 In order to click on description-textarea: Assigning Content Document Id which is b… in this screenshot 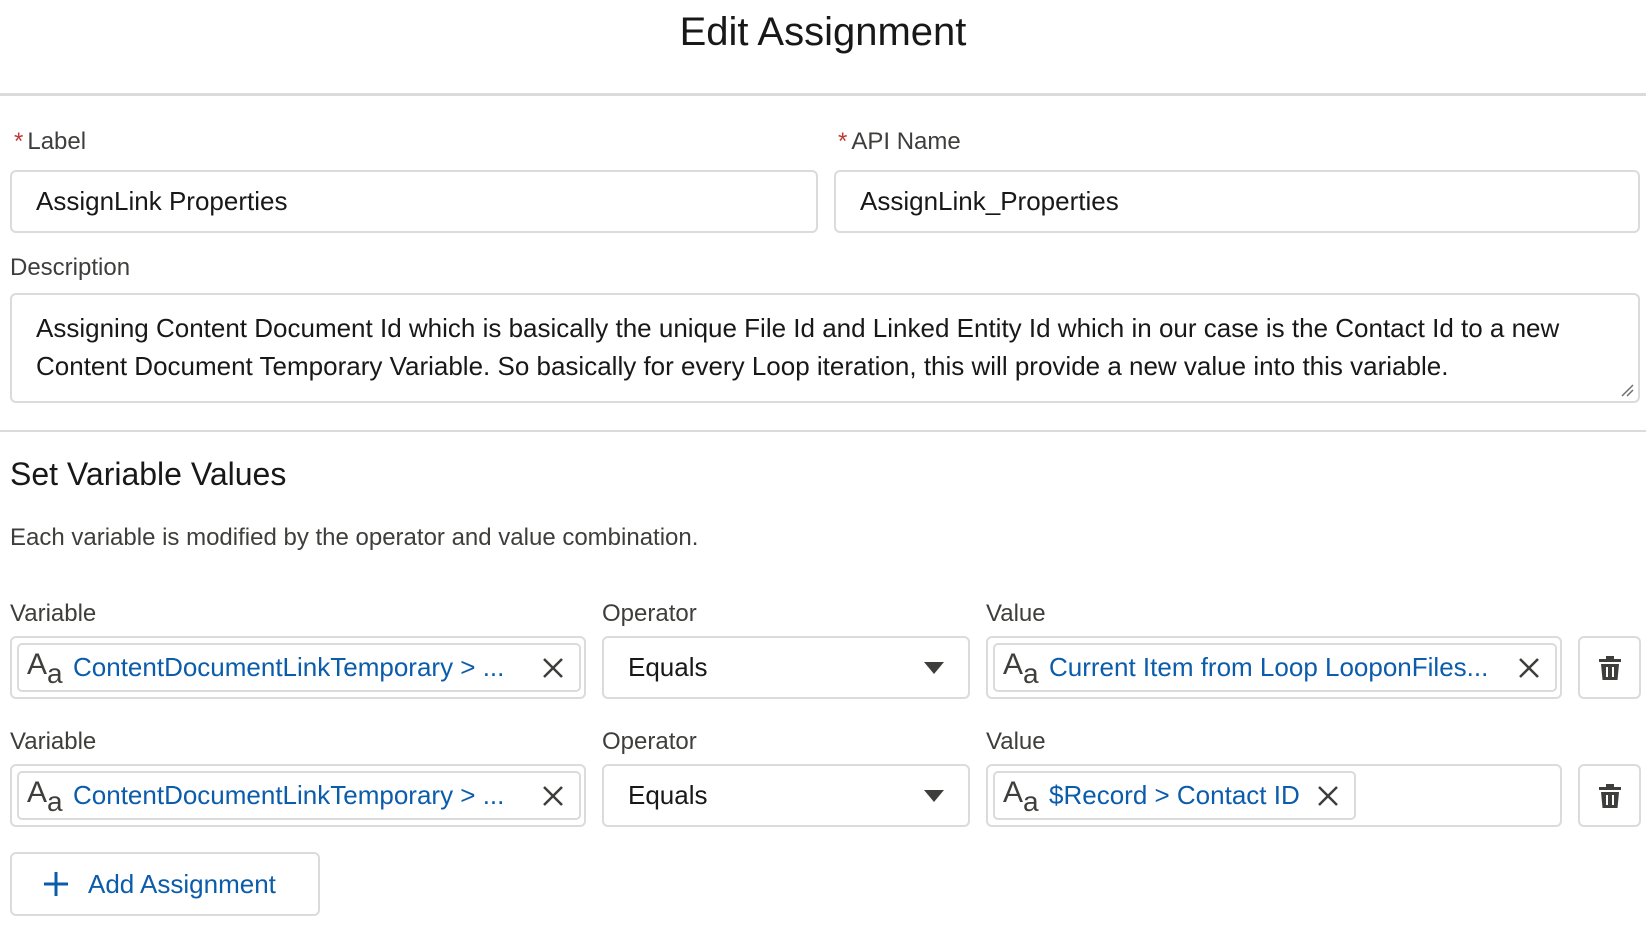, I will do `click(825, 348)`.